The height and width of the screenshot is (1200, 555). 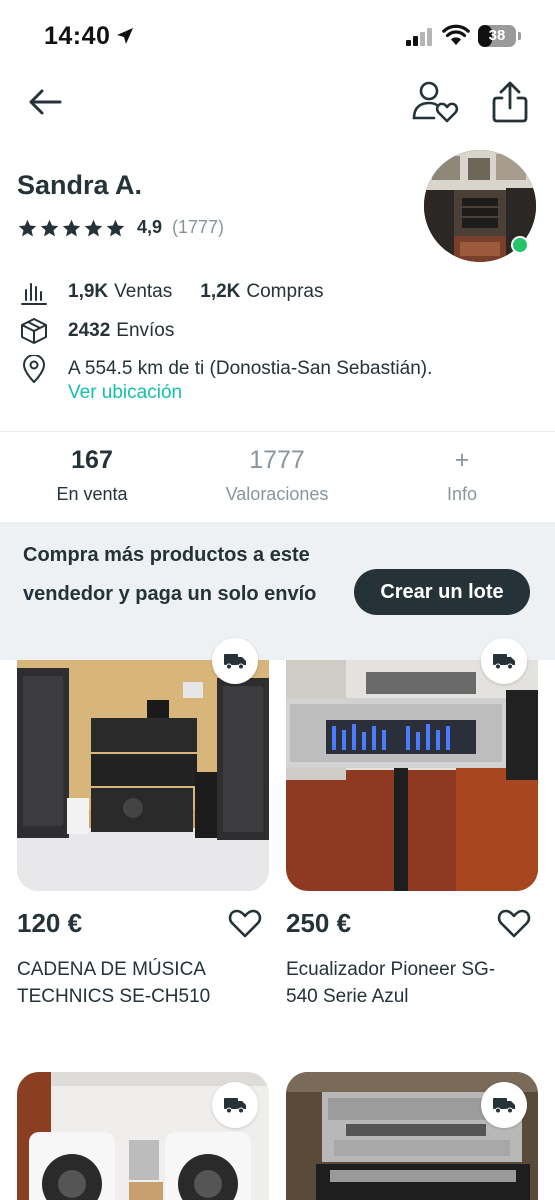 What do you see at coordinates (137, 983) in the screenshot?
I see `product-title: CADENA DE MÚSICA TECHNICS SE-CH510` at bounding box center [137, 983].